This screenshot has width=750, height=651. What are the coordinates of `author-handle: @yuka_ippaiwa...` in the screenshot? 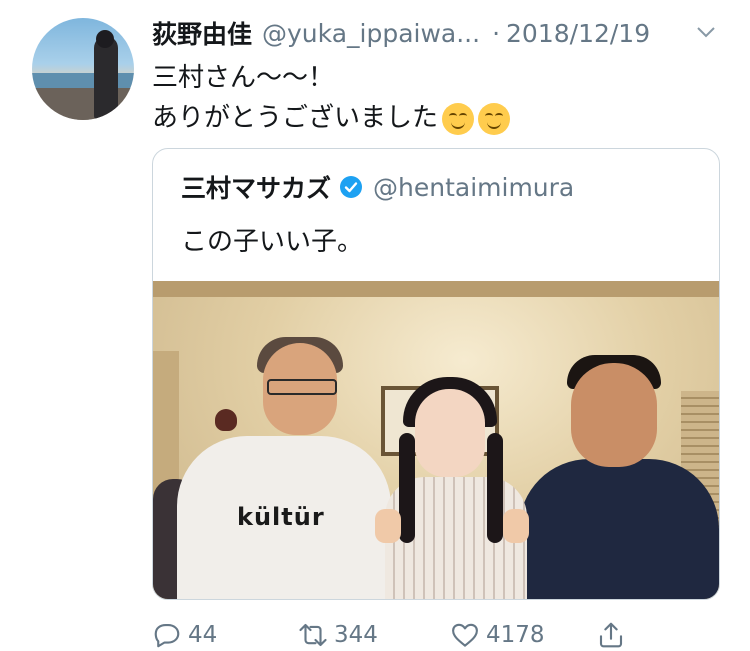 It's located at (371, 33).